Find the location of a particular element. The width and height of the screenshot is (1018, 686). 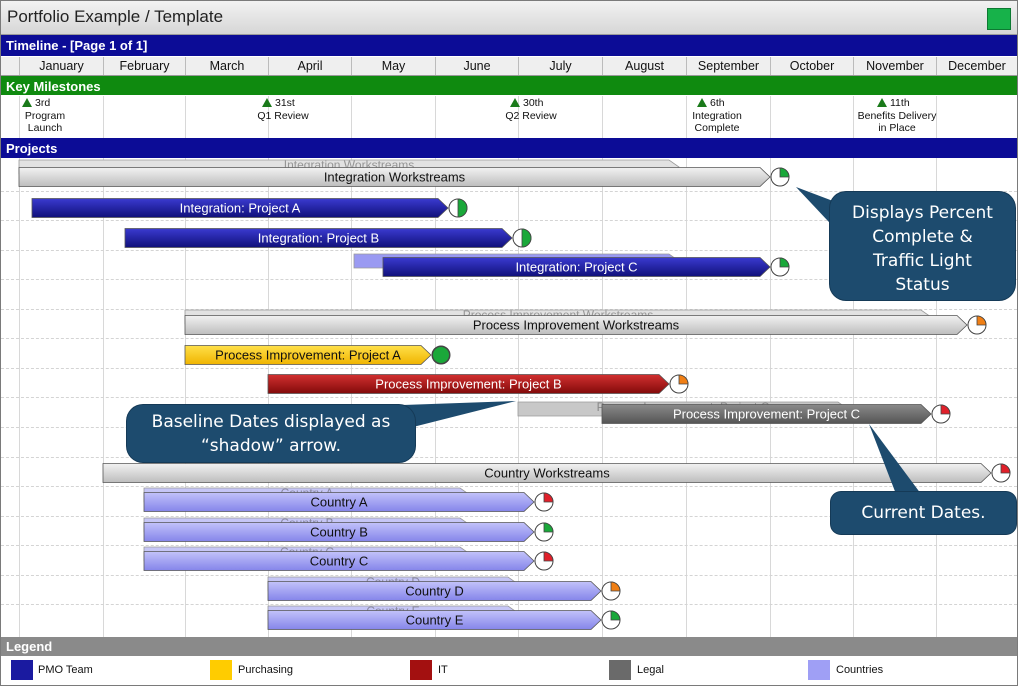

callout-line: Status is located at coordinates (922, 285).